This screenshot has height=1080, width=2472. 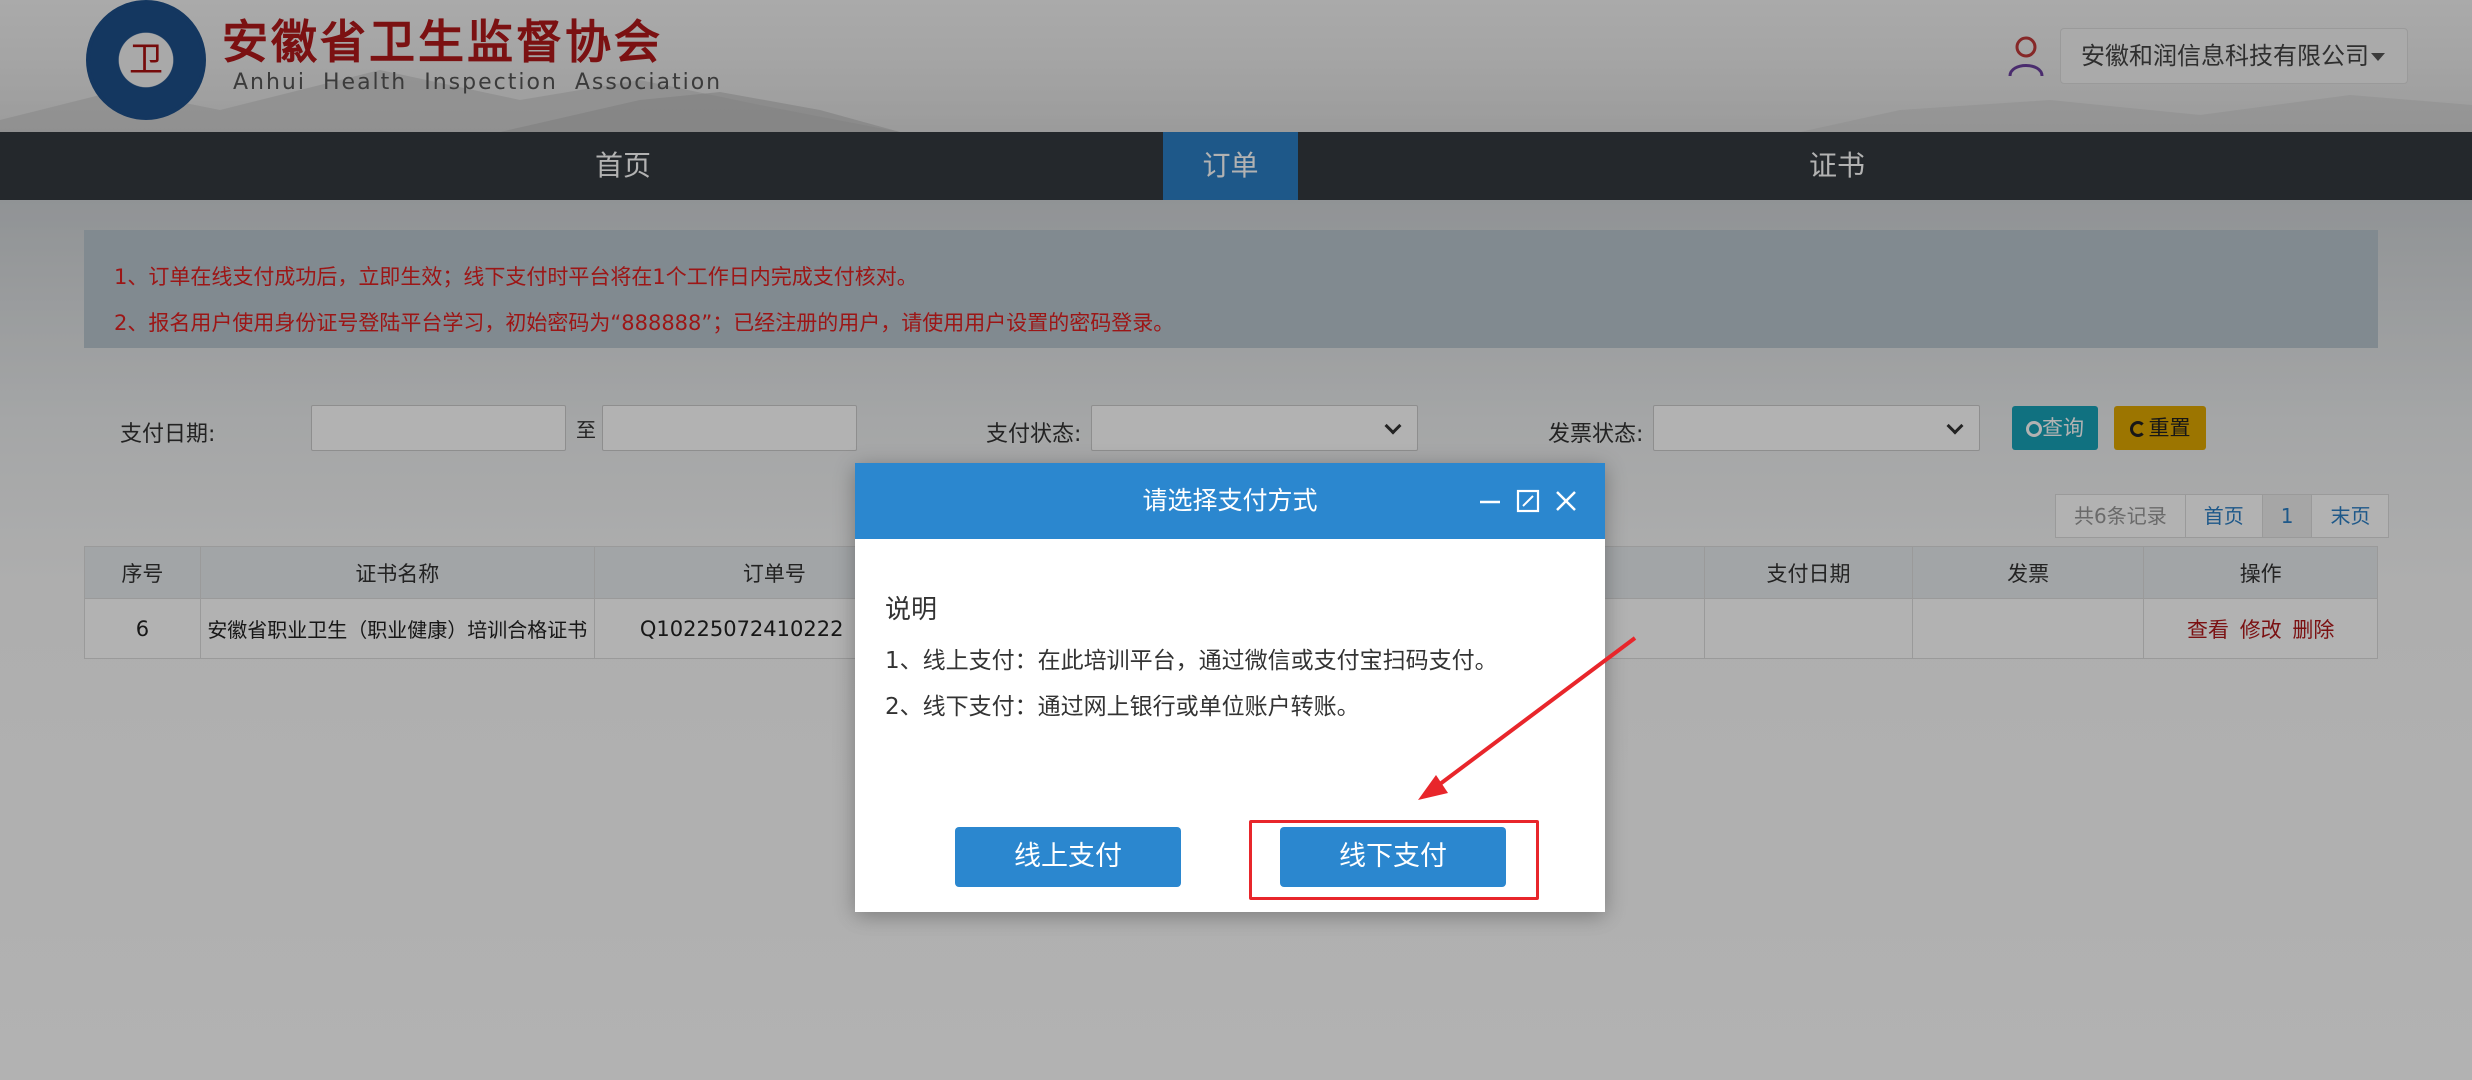 What do you see at coordinates (1068, 857) in the screenshot?
I see `online-pay-button: 线上支付` at bounding box center [1068, 857].